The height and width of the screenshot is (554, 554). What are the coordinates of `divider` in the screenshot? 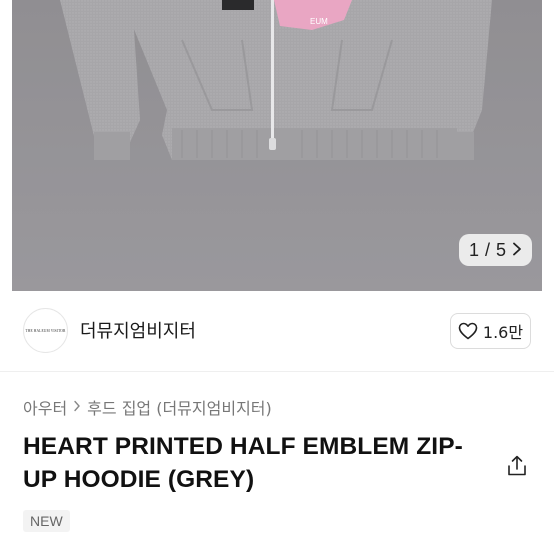 It's located at (277, 371).